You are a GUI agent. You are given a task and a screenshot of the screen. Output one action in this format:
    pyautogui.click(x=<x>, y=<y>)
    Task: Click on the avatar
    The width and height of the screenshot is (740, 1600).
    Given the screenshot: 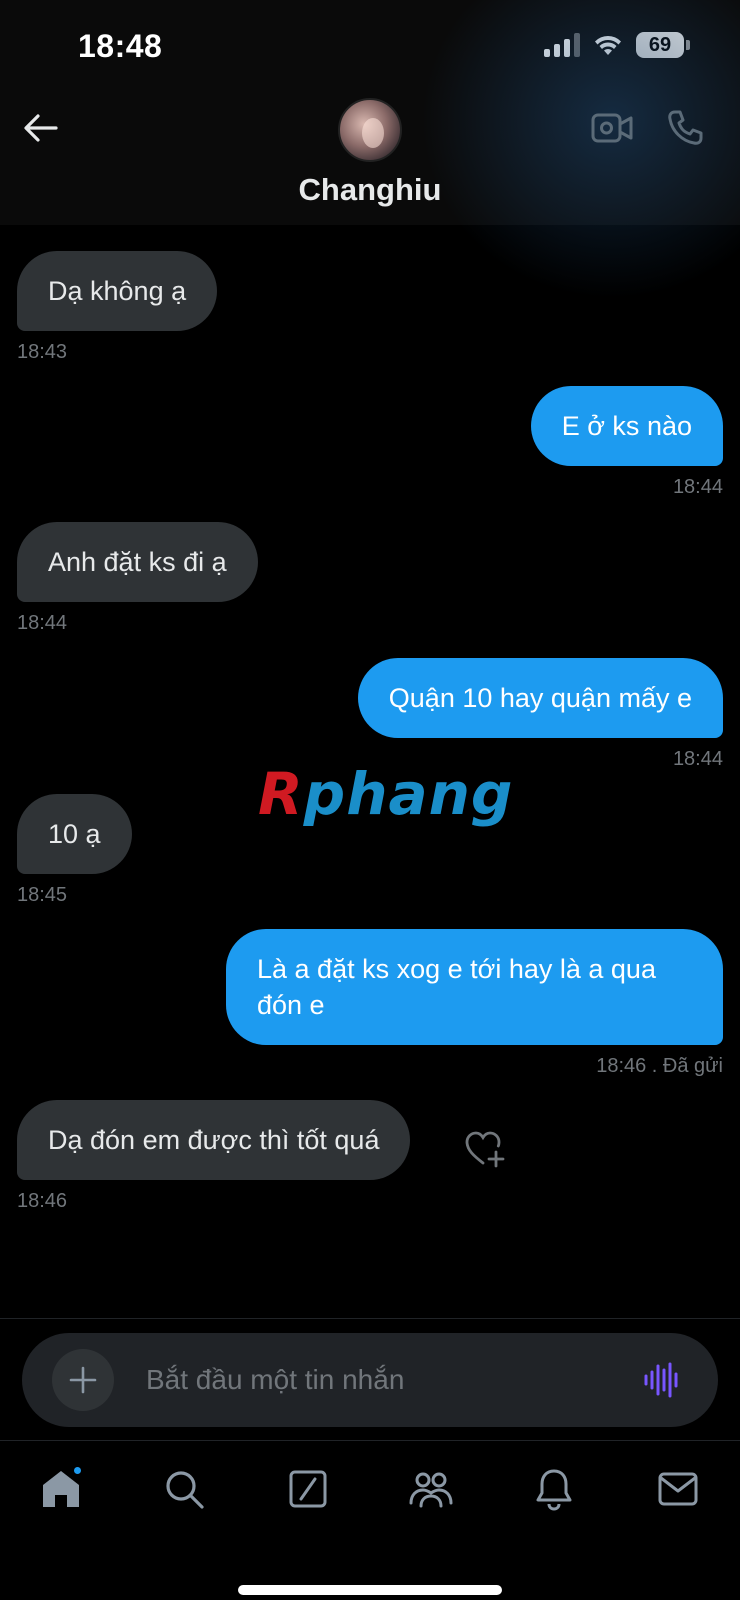 What is the action you would take?
    pyautogui.click(x=370, y=130)
    